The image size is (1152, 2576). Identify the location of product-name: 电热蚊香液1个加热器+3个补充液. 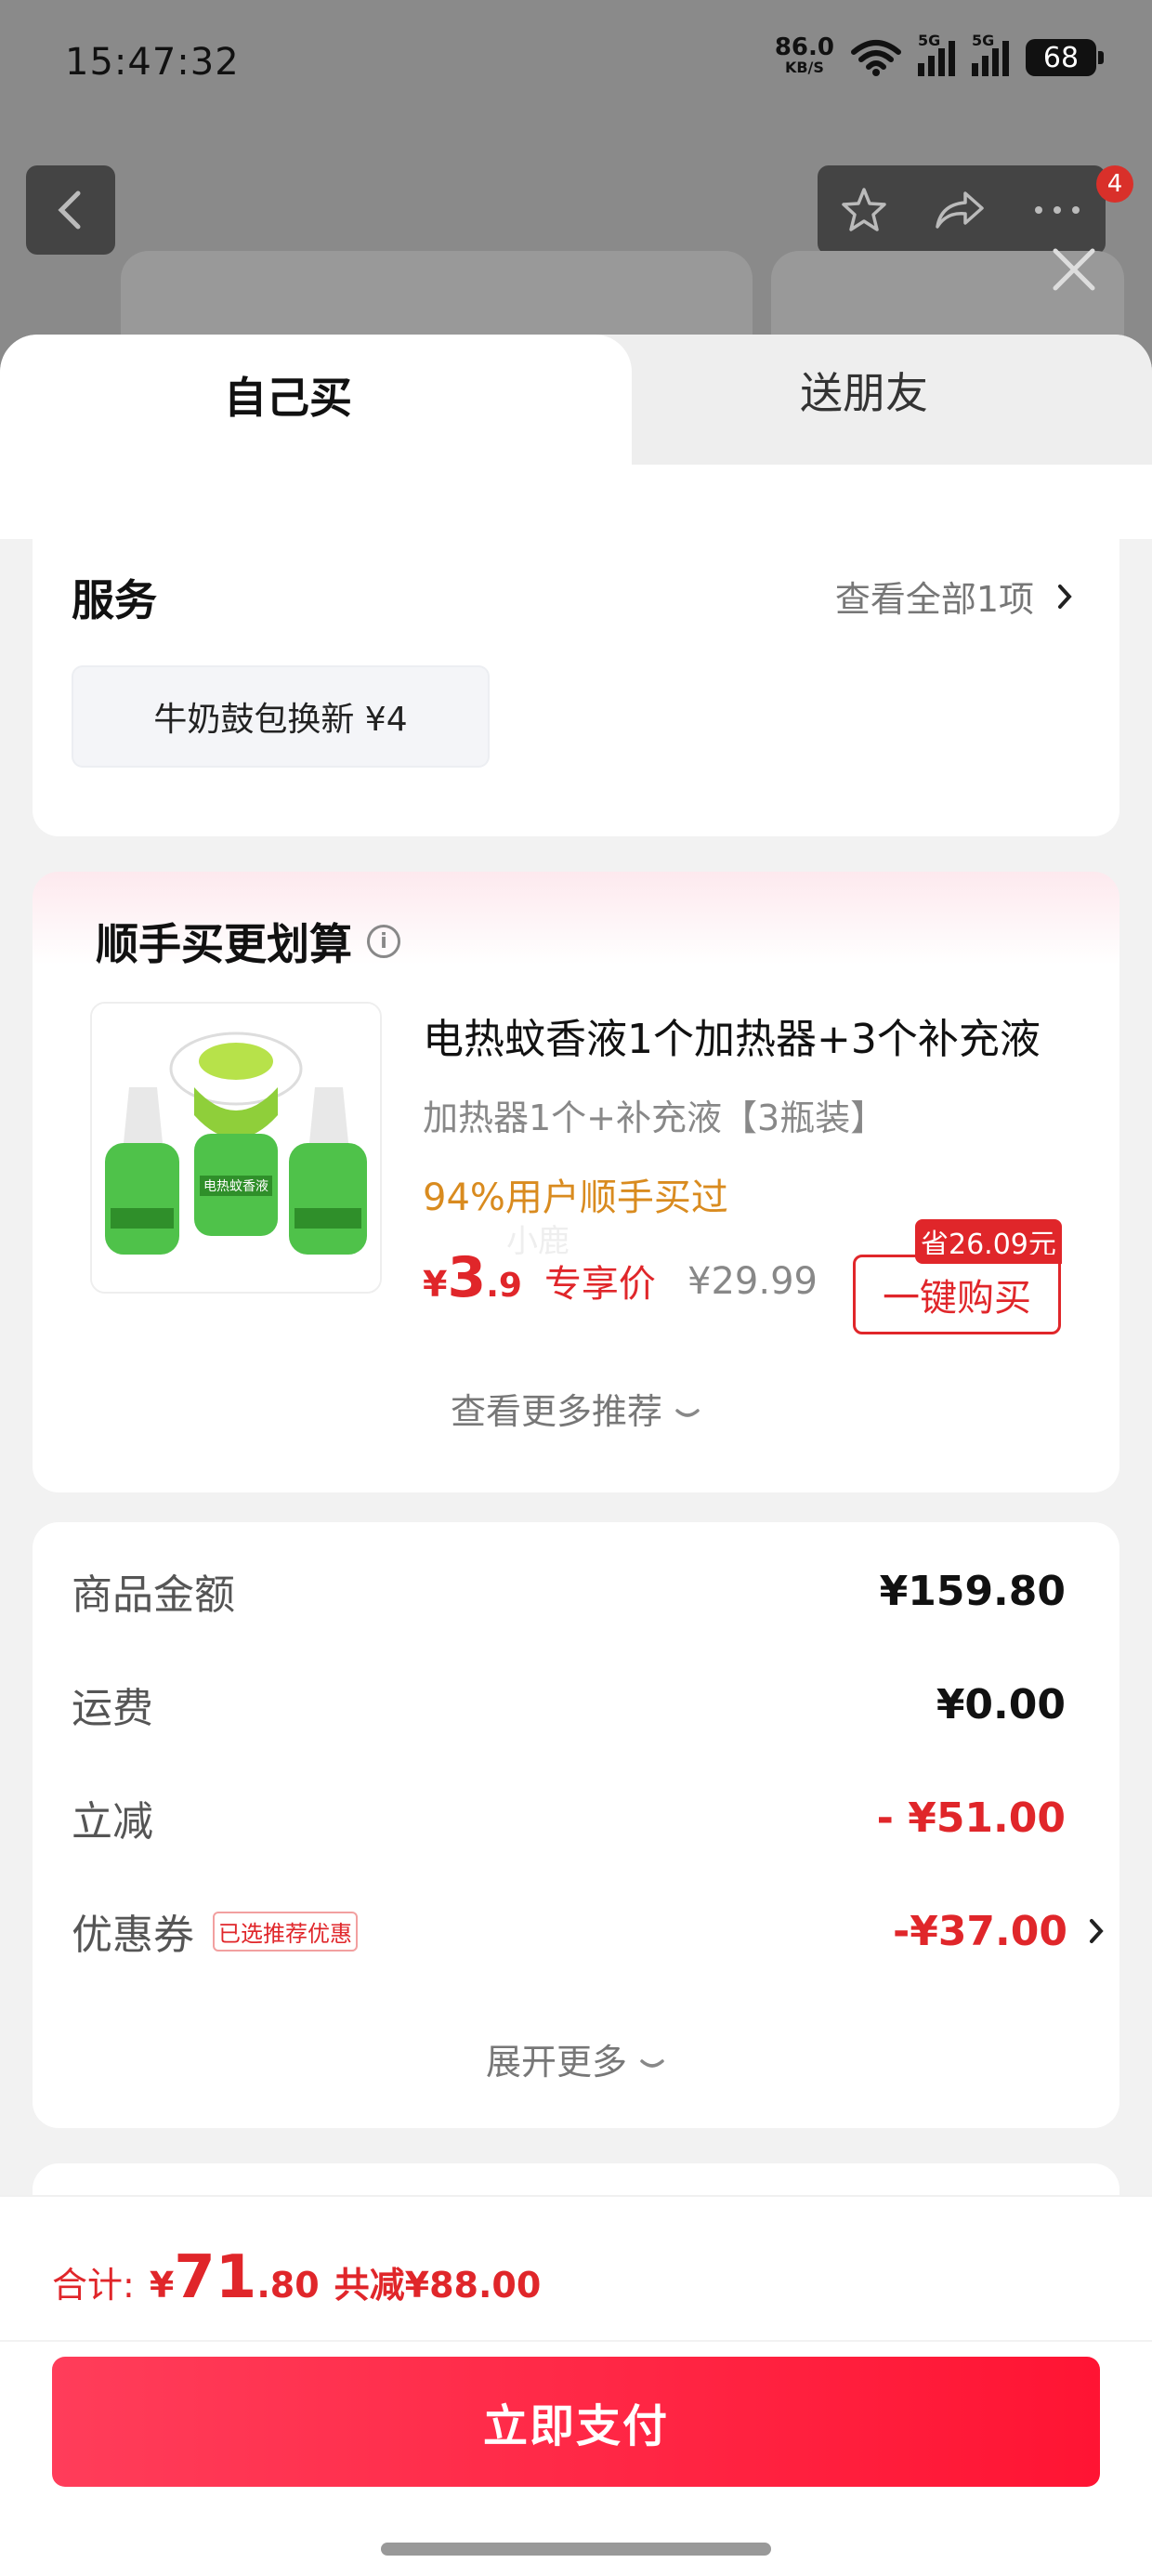
(748, 1035).